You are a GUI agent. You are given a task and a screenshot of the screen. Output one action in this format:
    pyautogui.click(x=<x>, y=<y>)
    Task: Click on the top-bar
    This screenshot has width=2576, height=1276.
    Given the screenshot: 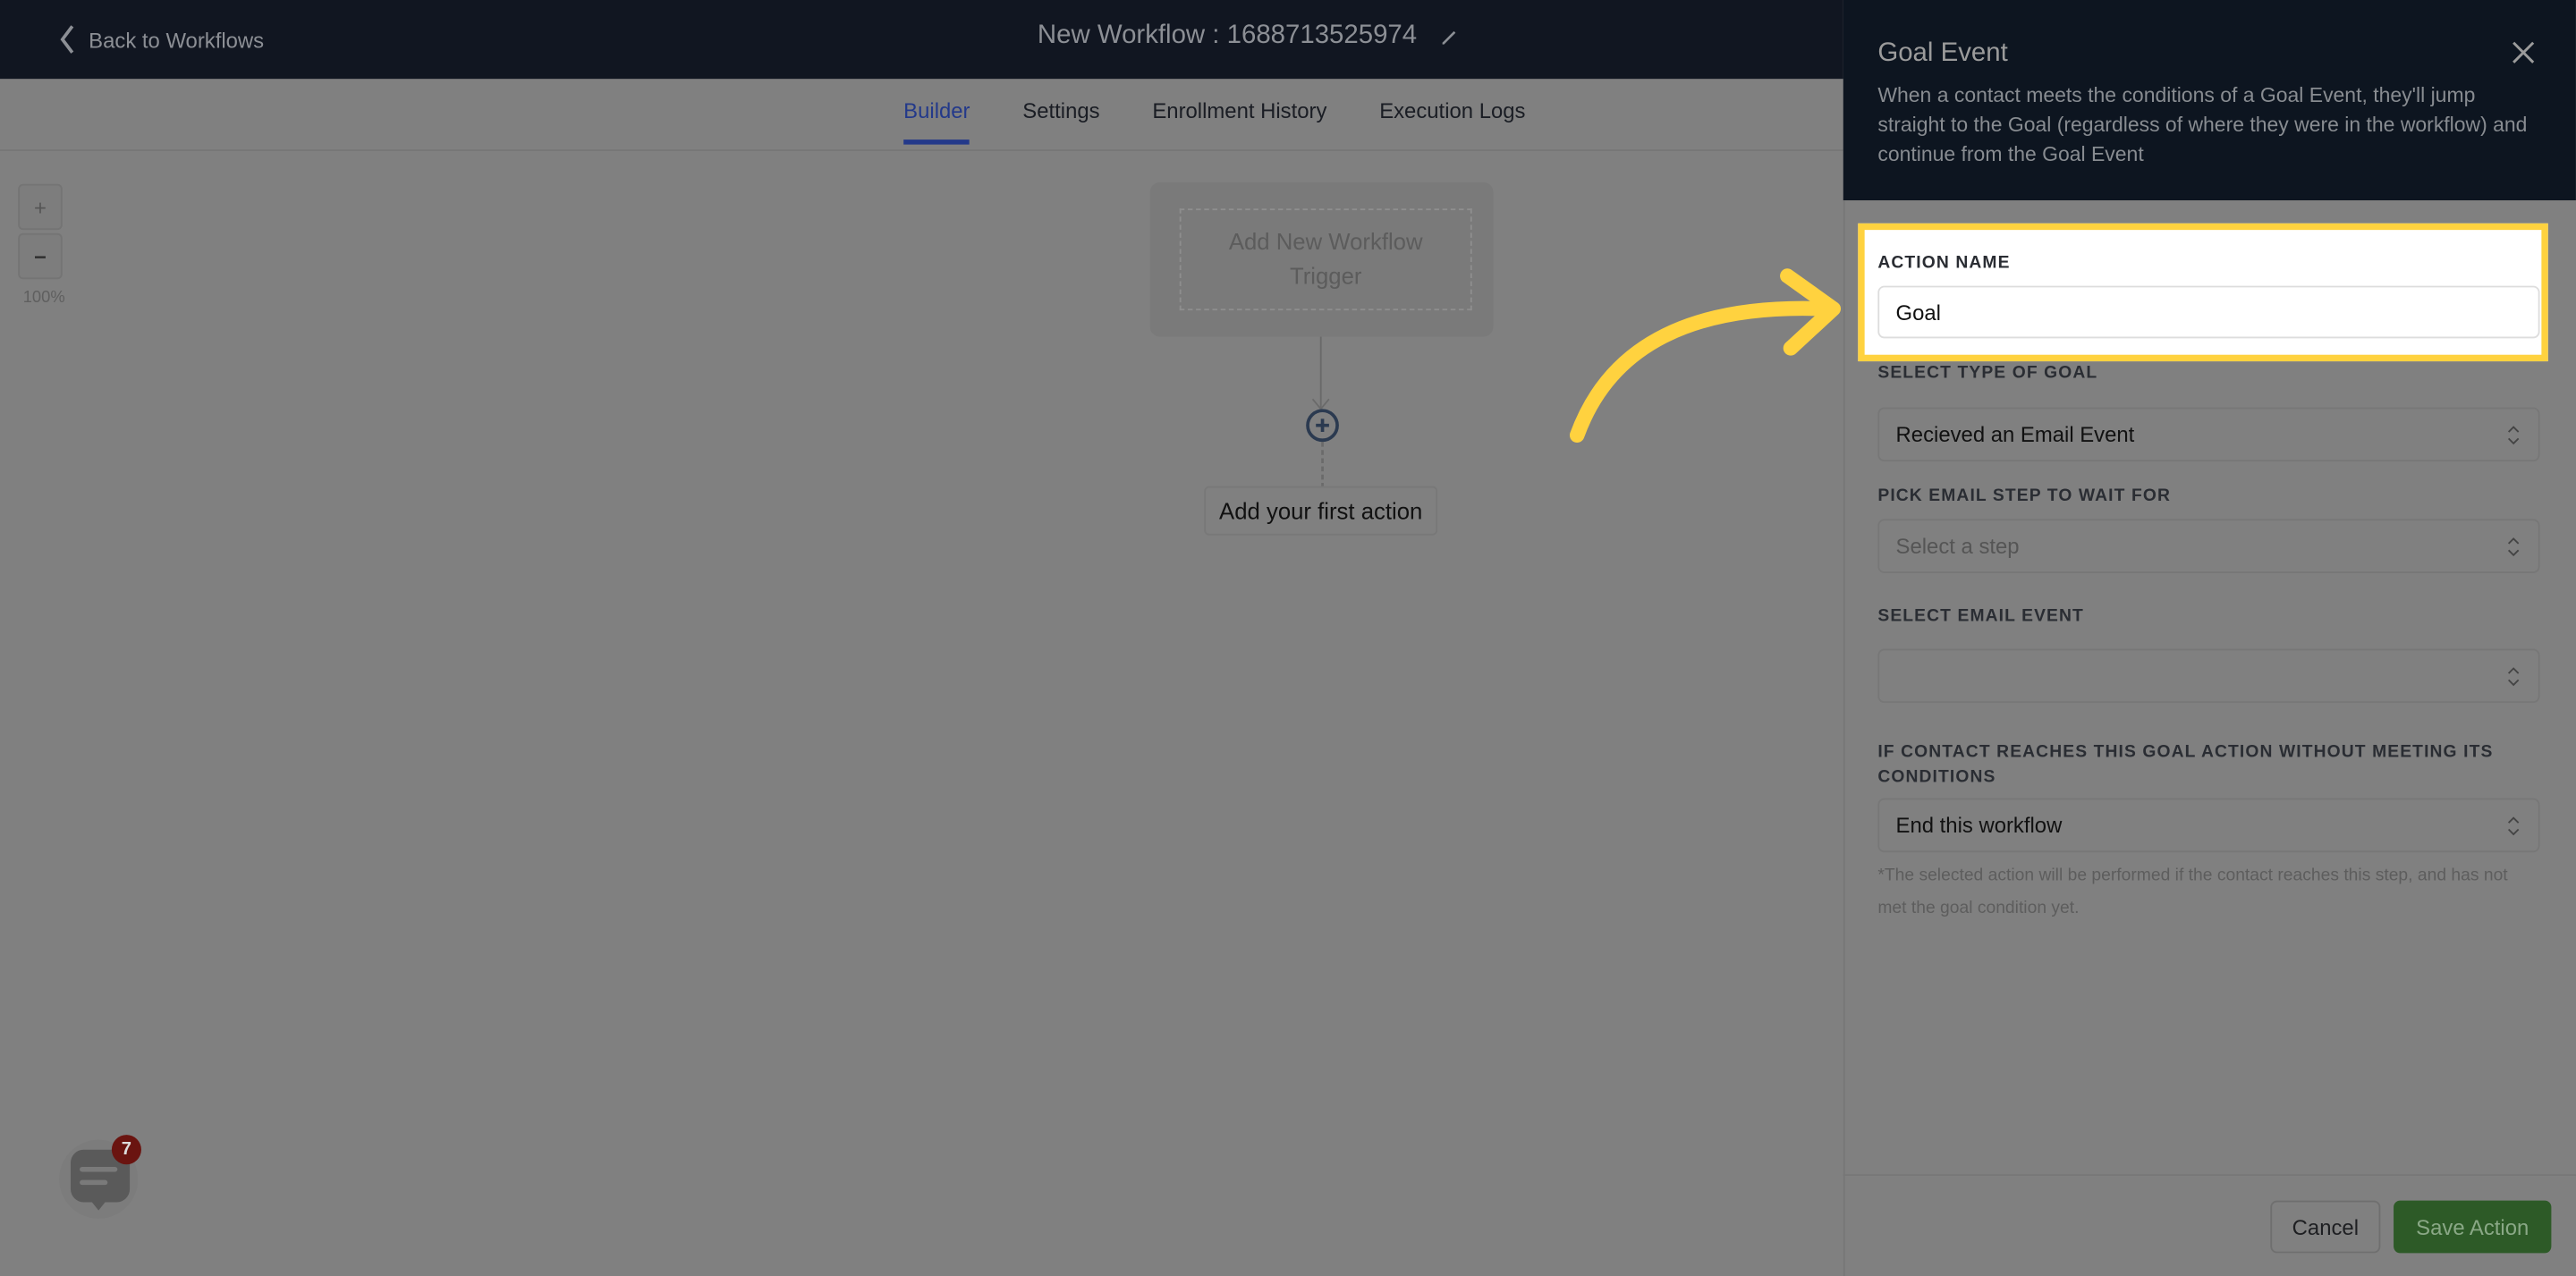 What is the action you would take?
    pyautogui.click(x=921, y=40)
    